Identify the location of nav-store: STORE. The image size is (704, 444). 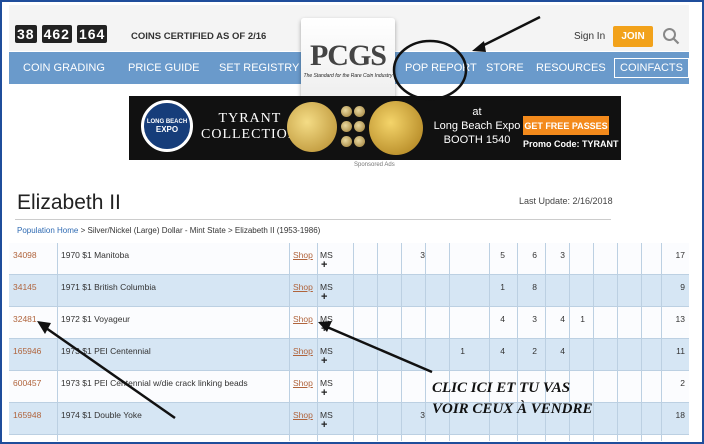
(505, 68).